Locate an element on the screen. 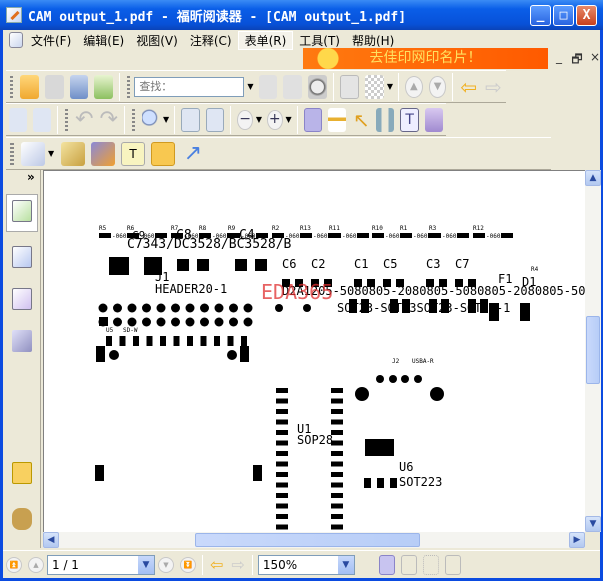 The width and height of the screenshot is (603, 581). horizontal-scrollbar: ◀ ▶ is located at coordinates (314, 540).